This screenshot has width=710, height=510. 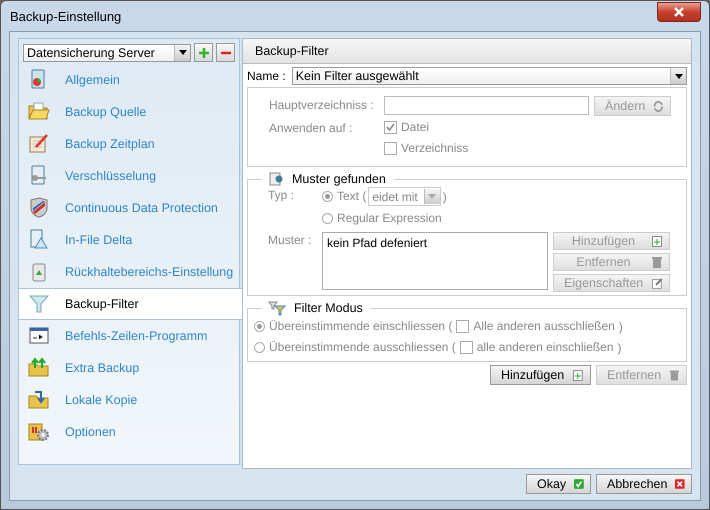 I want to click on profile-dropdown: Datensicherung Server, so click(x=107, y=53).